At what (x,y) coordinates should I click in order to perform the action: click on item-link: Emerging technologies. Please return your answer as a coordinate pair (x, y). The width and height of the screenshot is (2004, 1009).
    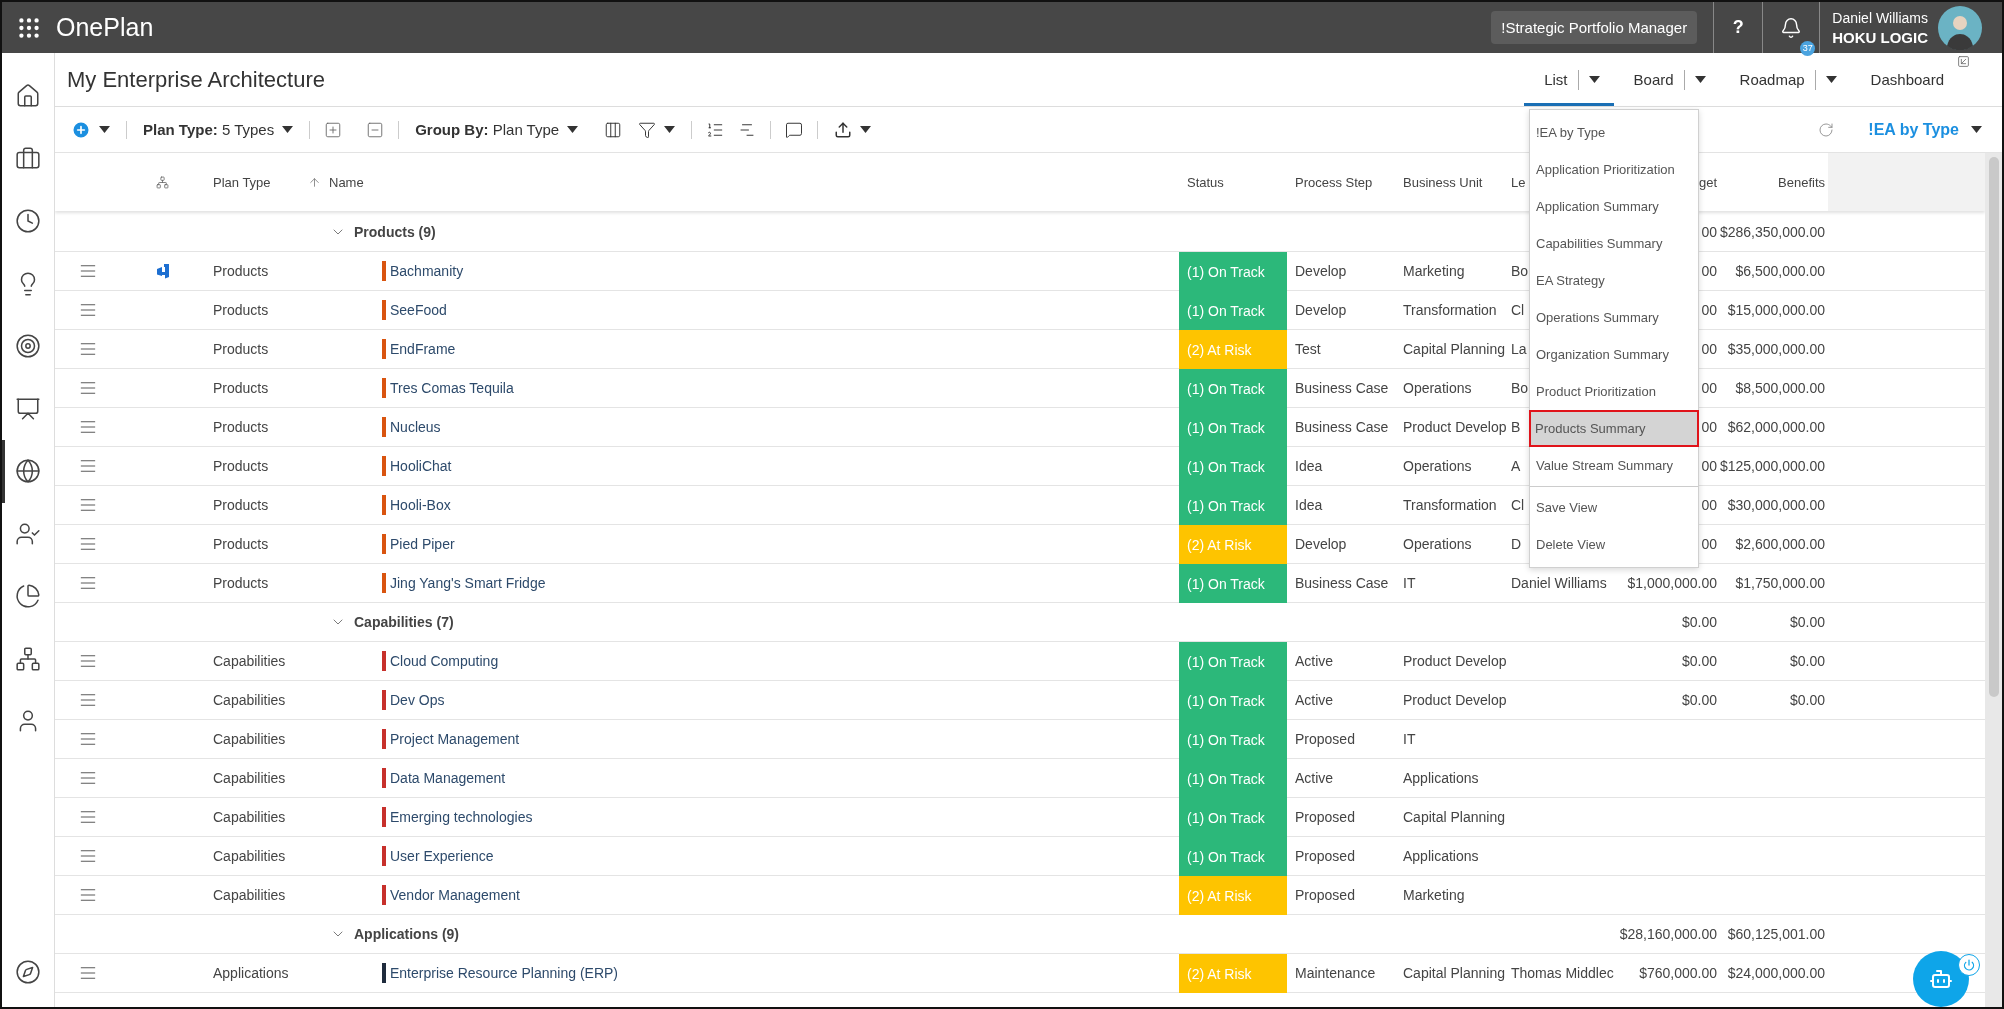
    Looking at the image, I should click on (457, 817).